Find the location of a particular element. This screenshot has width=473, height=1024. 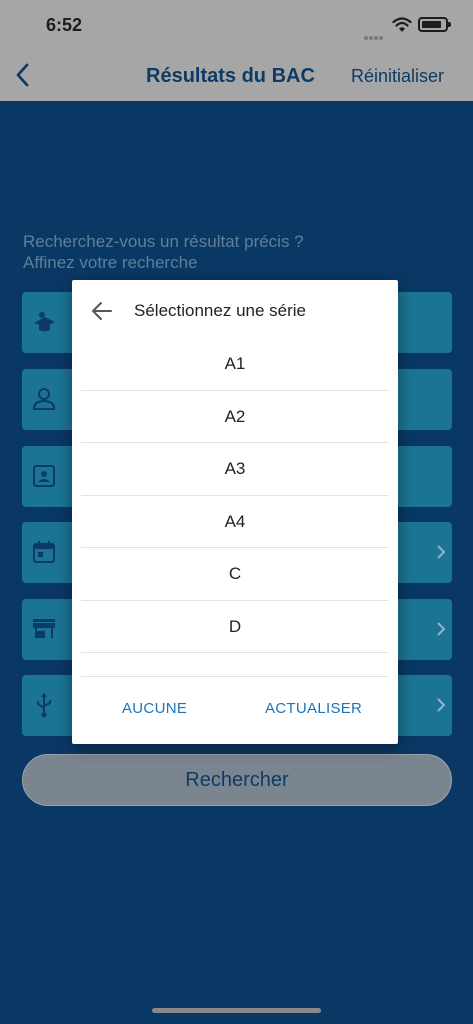

none-button: AUCUNE is located at coordinates (154, 708).